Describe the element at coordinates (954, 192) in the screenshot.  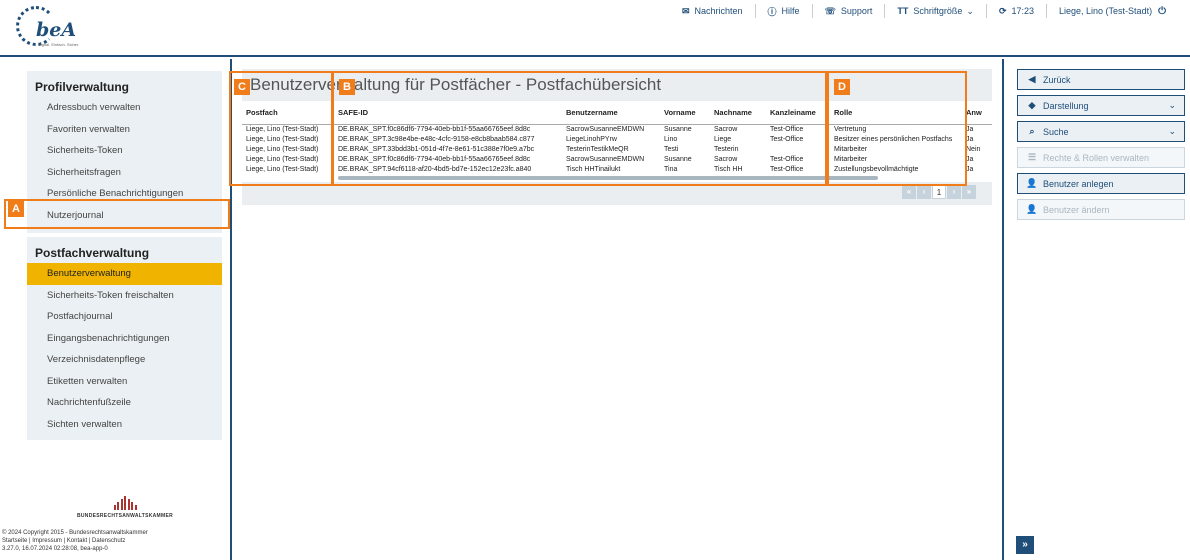
I see `next-page-button: ›` at that location.